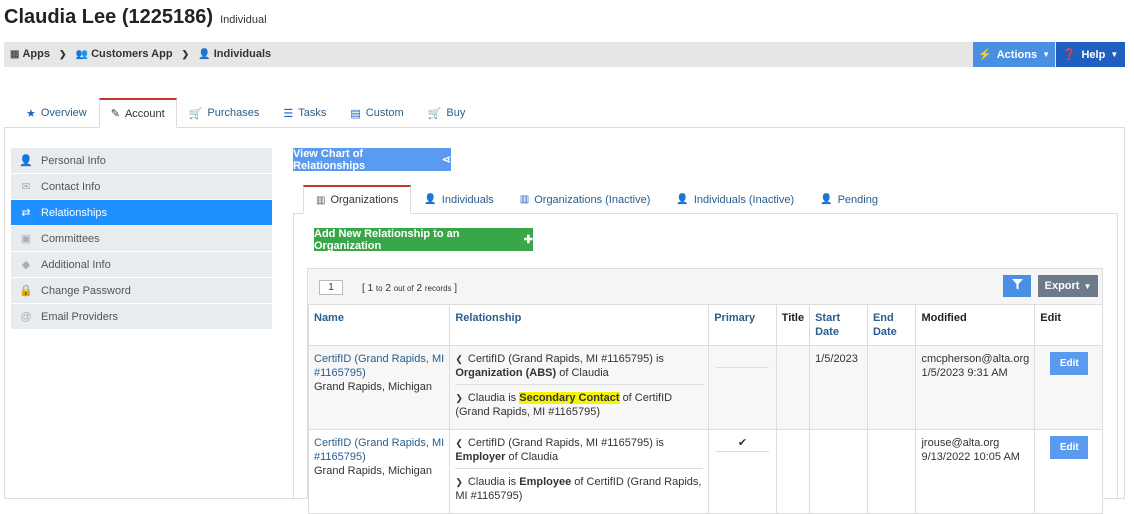 This screenshot has width=1134, height=514. Describe the element at coordinates (387, 239) in the screenshot. I see `add-relationship-label: Add New Relationship to an Organization` at that location.